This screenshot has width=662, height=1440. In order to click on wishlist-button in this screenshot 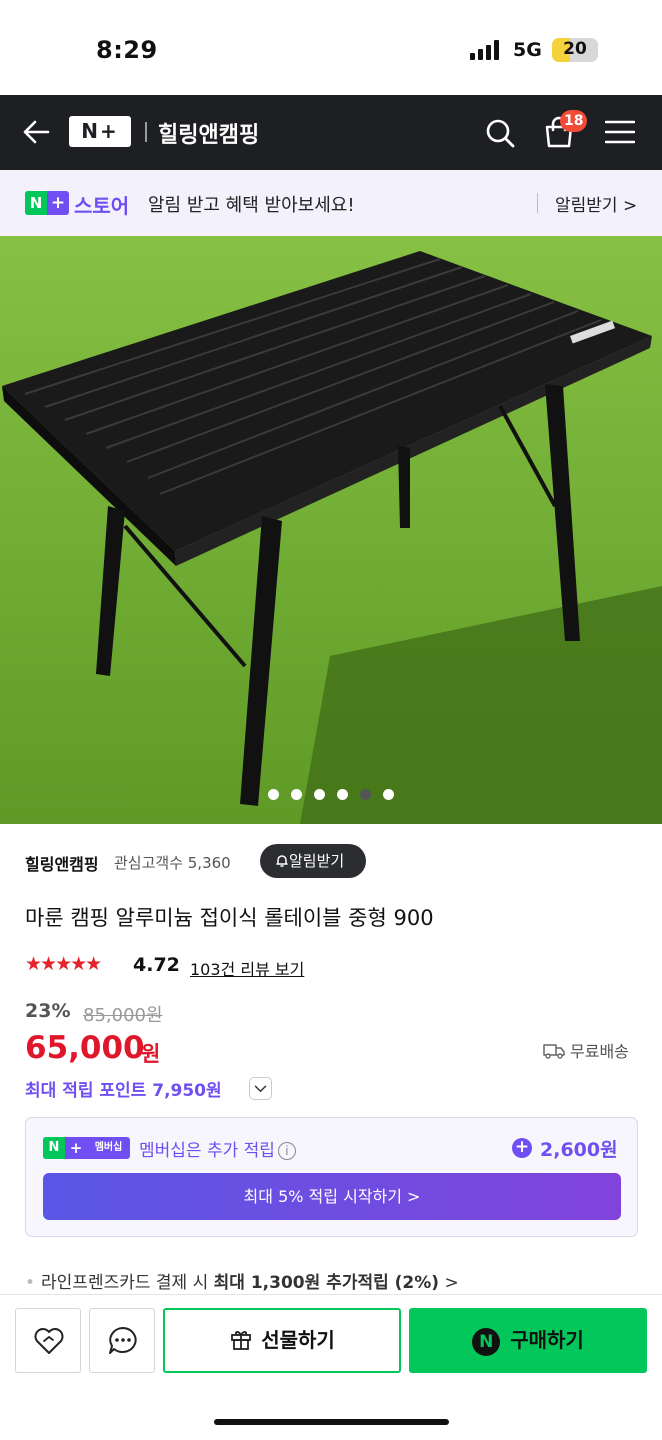, I will do `click(48, 1340)`.